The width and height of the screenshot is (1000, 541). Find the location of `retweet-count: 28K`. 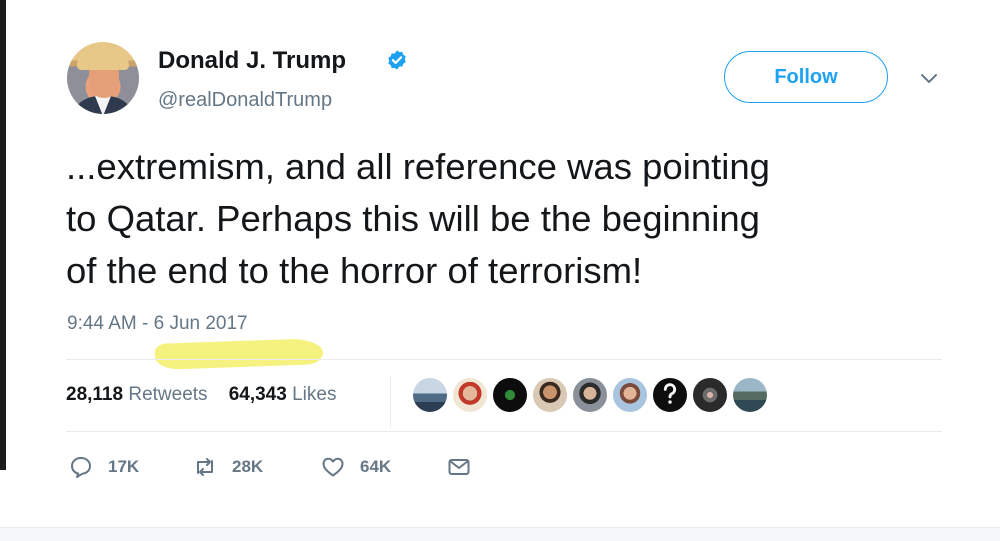

retweet-count: 28K is located at coordinates (248, 466).